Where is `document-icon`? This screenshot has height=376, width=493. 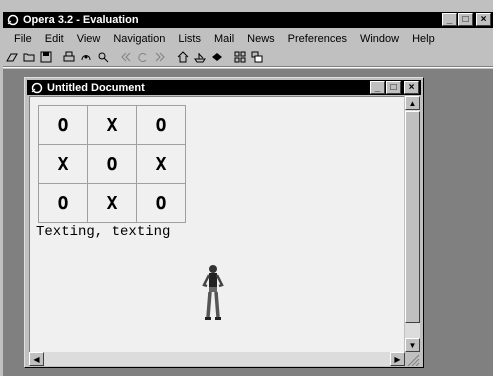
document-icon is located at coordinates (37, 88).